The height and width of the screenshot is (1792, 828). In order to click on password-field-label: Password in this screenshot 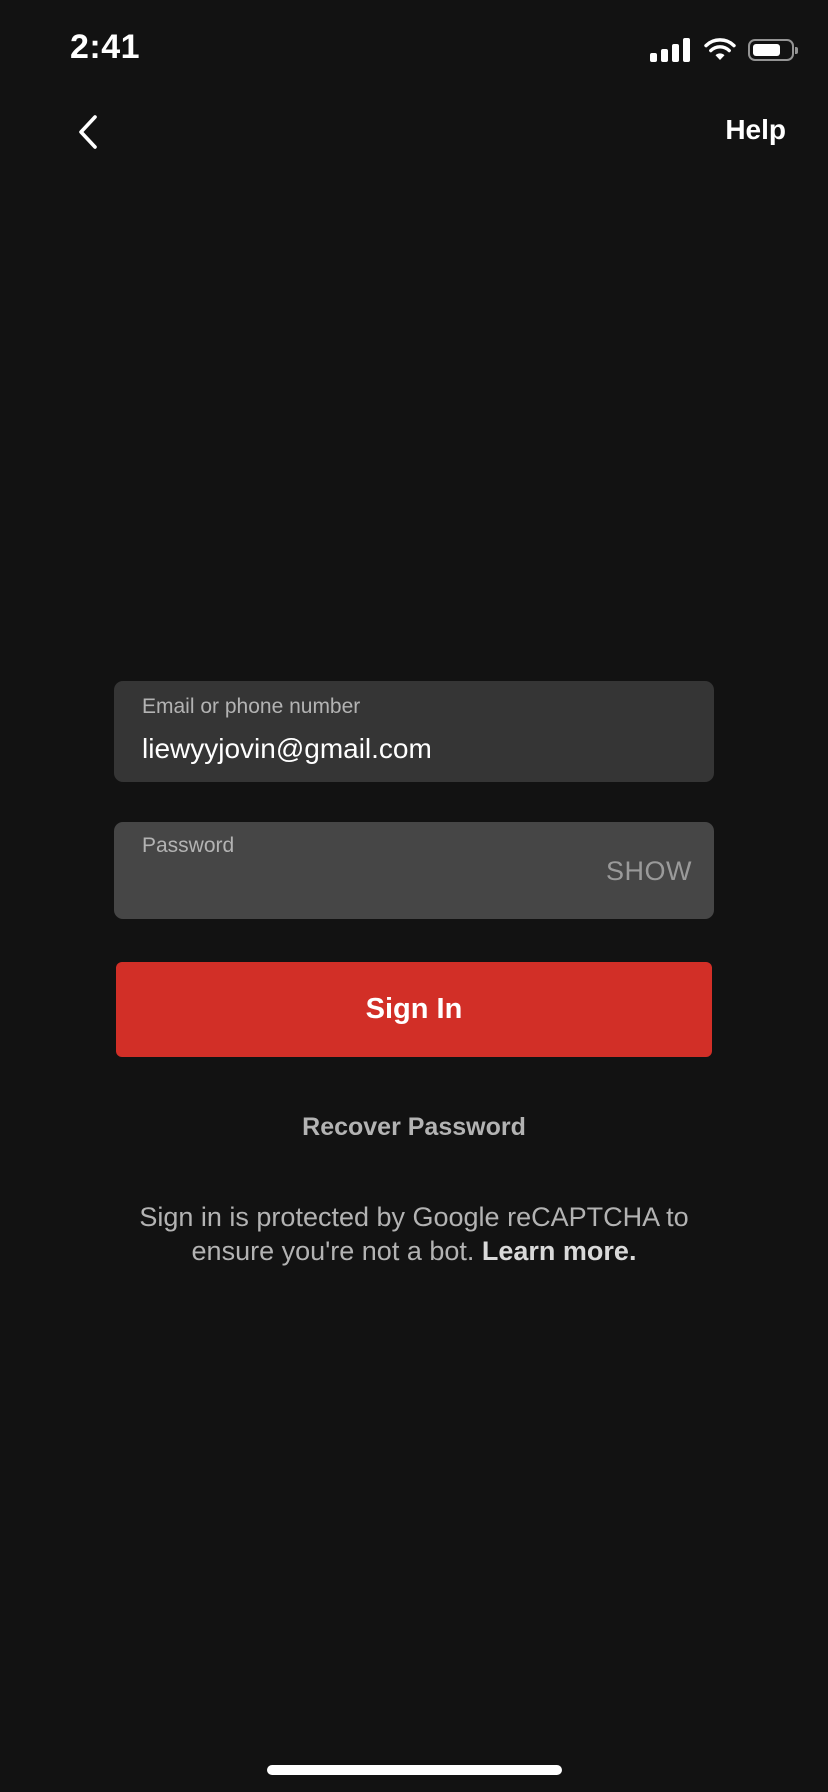, I will do `click(188, 845)`.